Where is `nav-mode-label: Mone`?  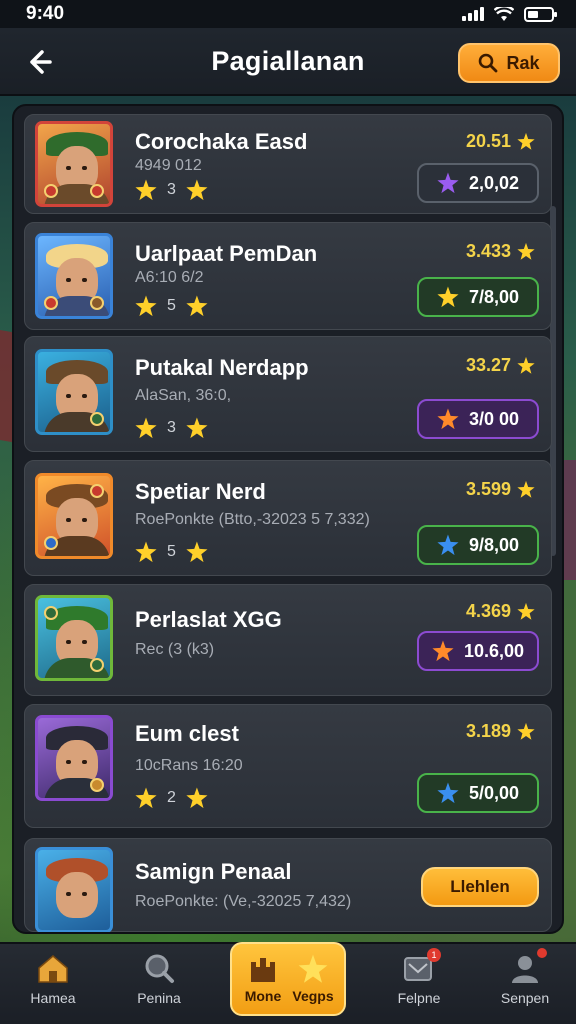
nav-mode-label: Mone is located at coordinates (263, 996).